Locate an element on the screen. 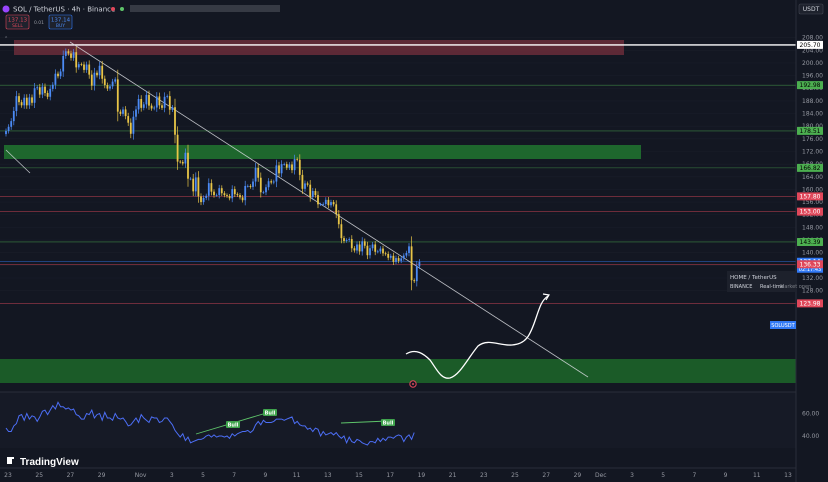 This screenshot has height=482, width=828. price-level-badge: 123.98 is located at coordinates (810, 303).